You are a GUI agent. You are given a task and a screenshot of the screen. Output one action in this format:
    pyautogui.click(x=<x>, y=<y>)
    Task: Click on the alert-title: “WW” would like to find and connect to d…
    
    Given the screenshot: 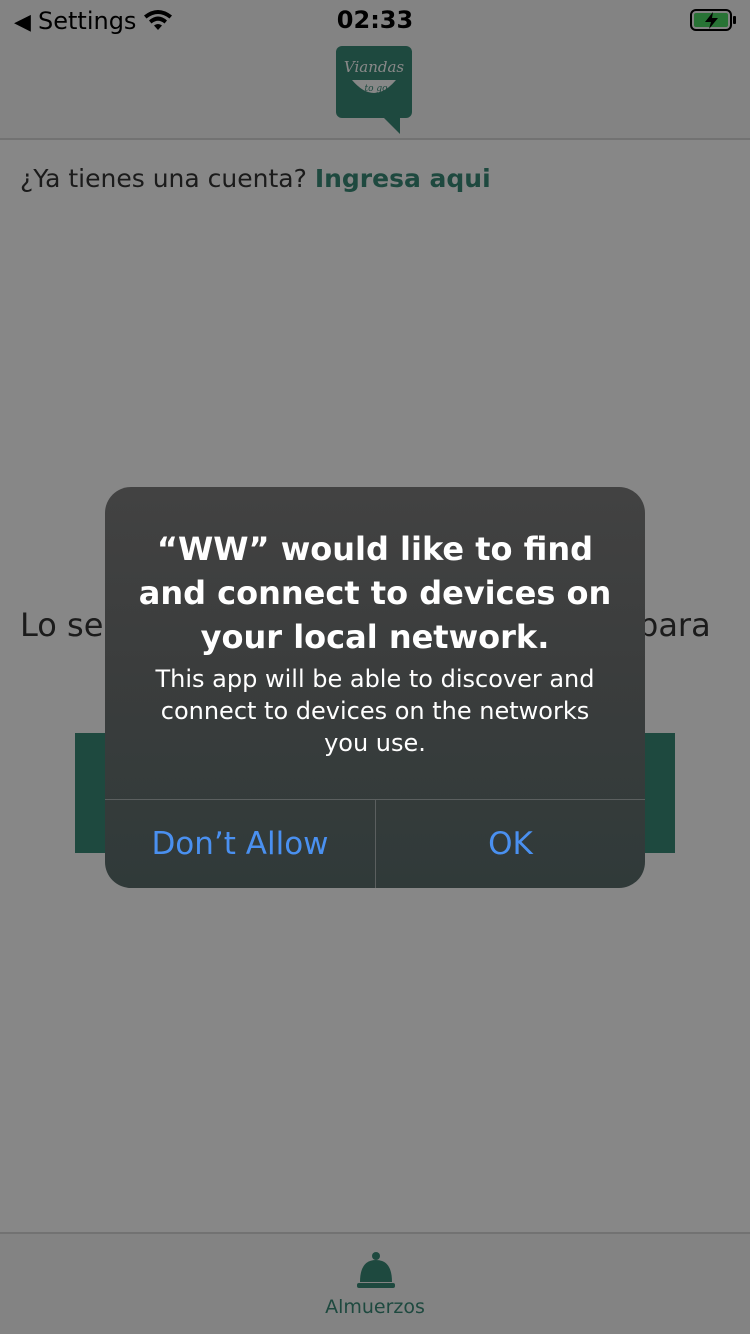 What is the action you would take?
    pyautogui.click(x=375, y=593)
    